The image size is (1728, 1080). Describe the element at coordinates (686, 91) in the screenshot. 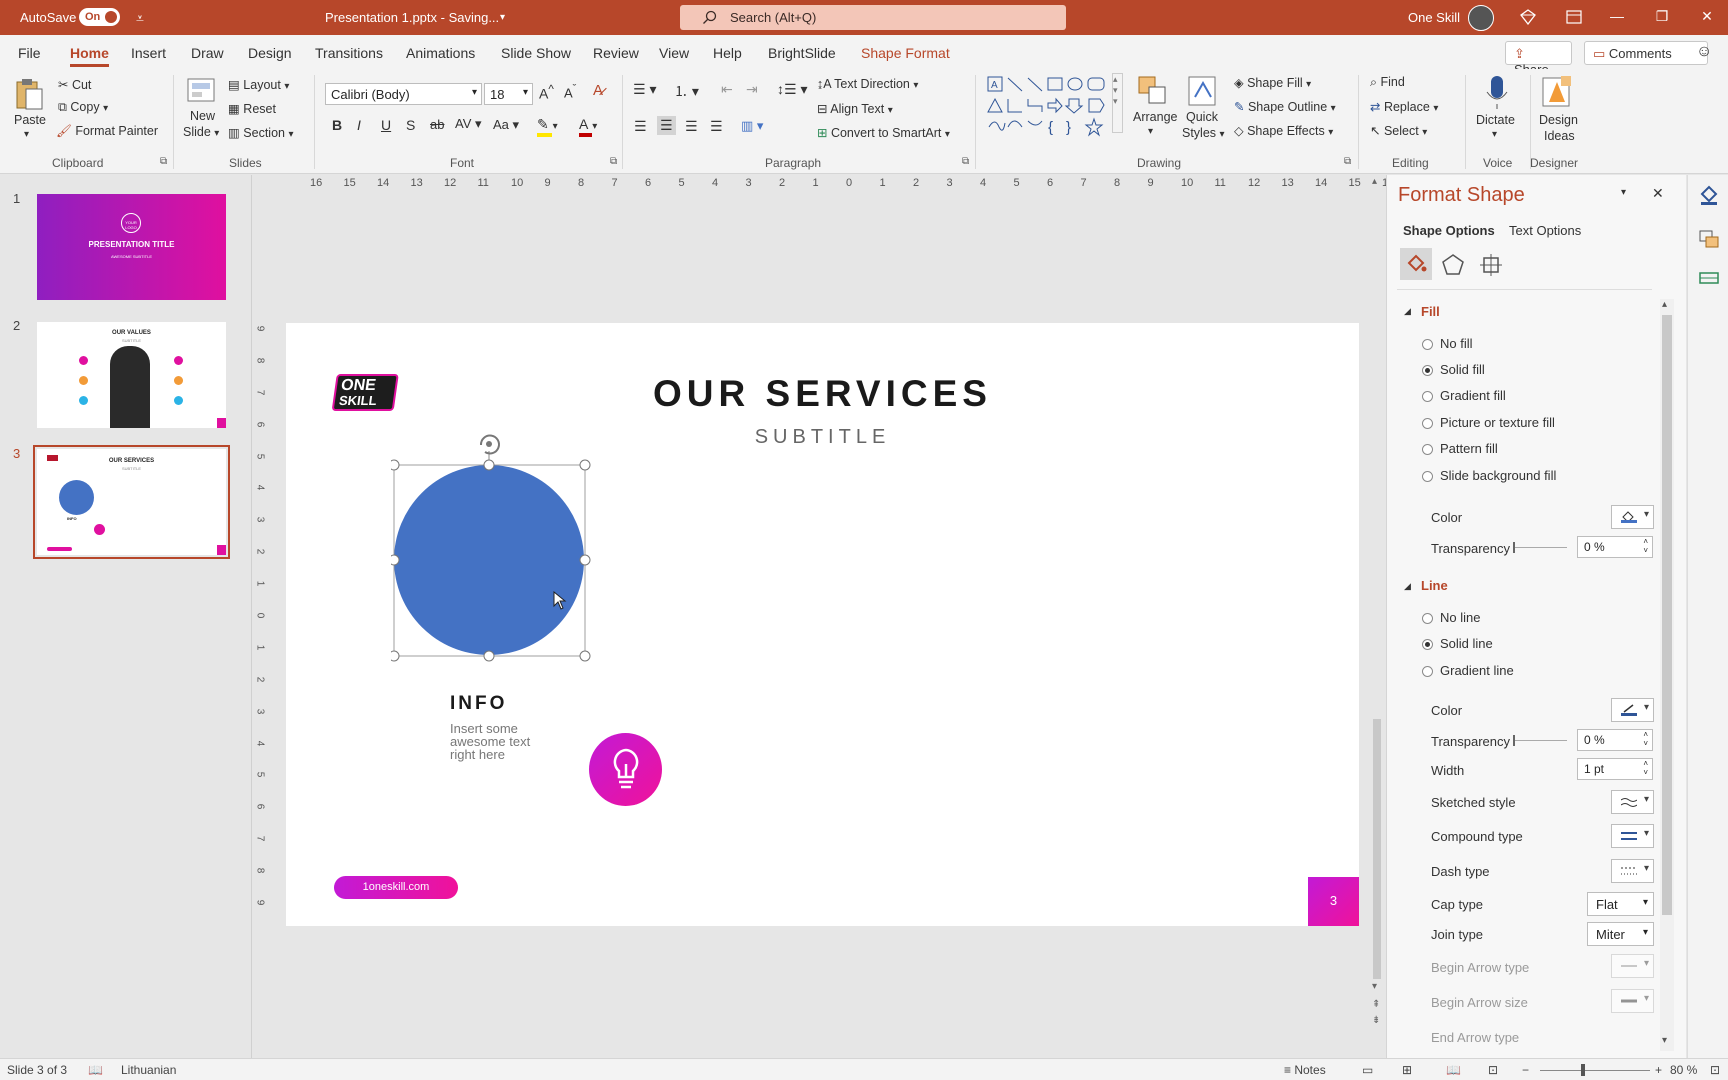

I see `numbering-icon: ⒈ ▾` at that location.